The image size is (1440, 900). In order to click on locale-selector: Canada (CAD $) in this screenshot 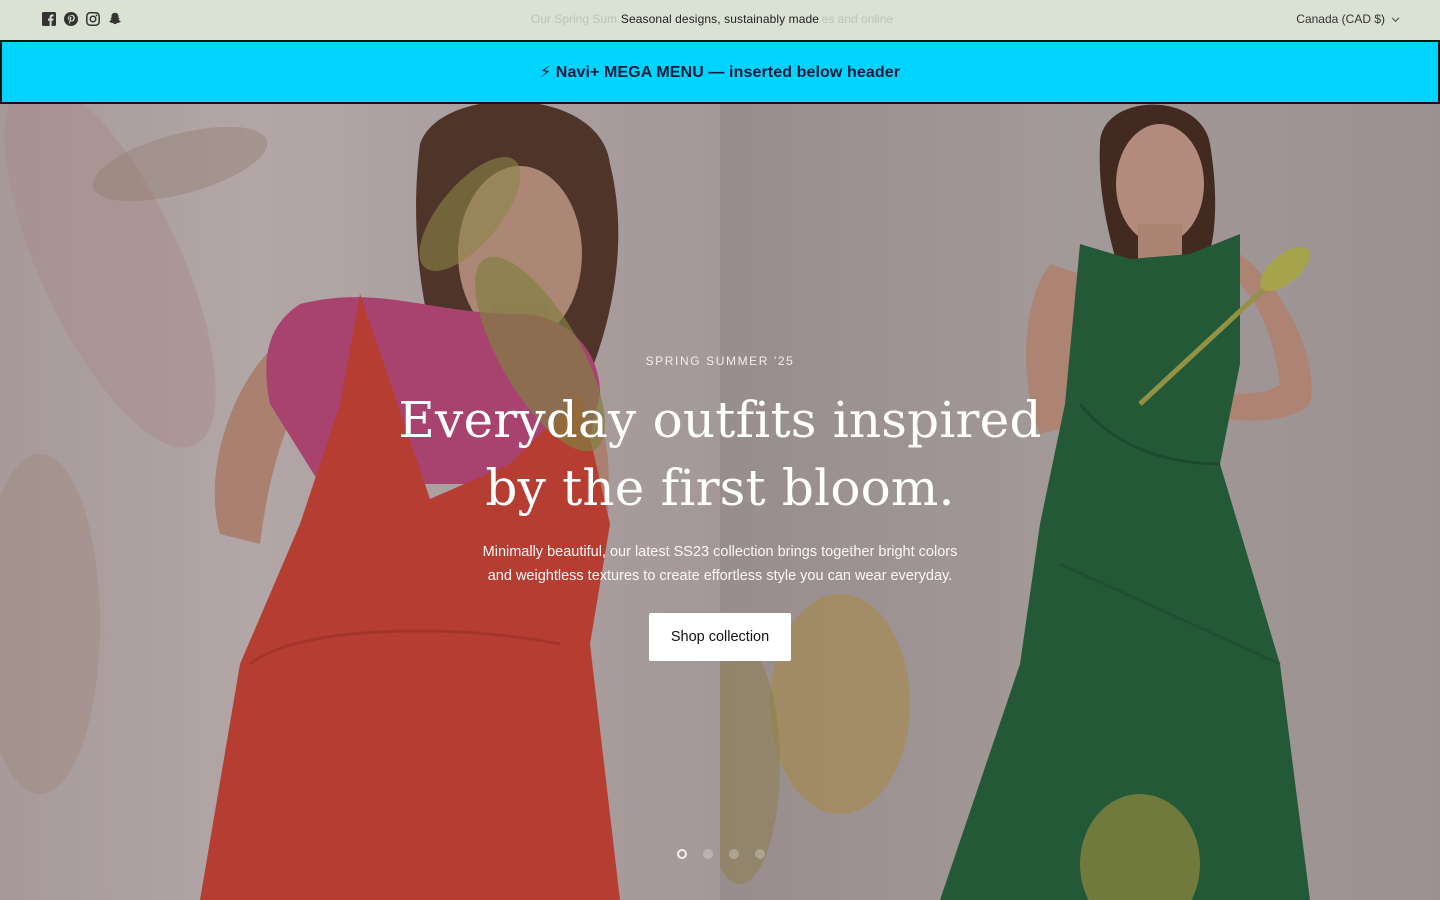, I will do `click(1348, 19)`.